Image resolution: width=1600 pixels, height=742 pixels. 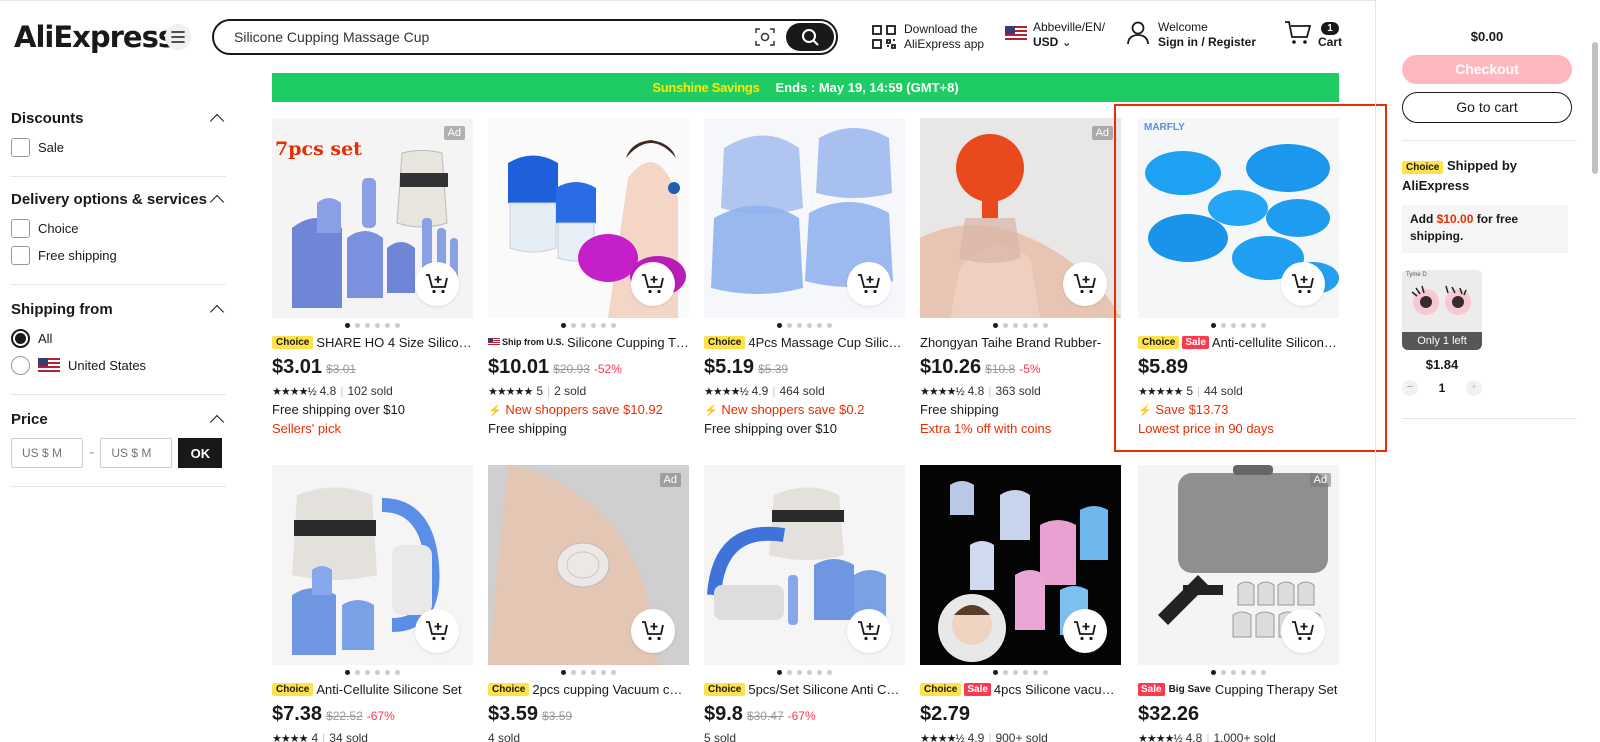 I want to click on divider, so click(x=1489, y=140).